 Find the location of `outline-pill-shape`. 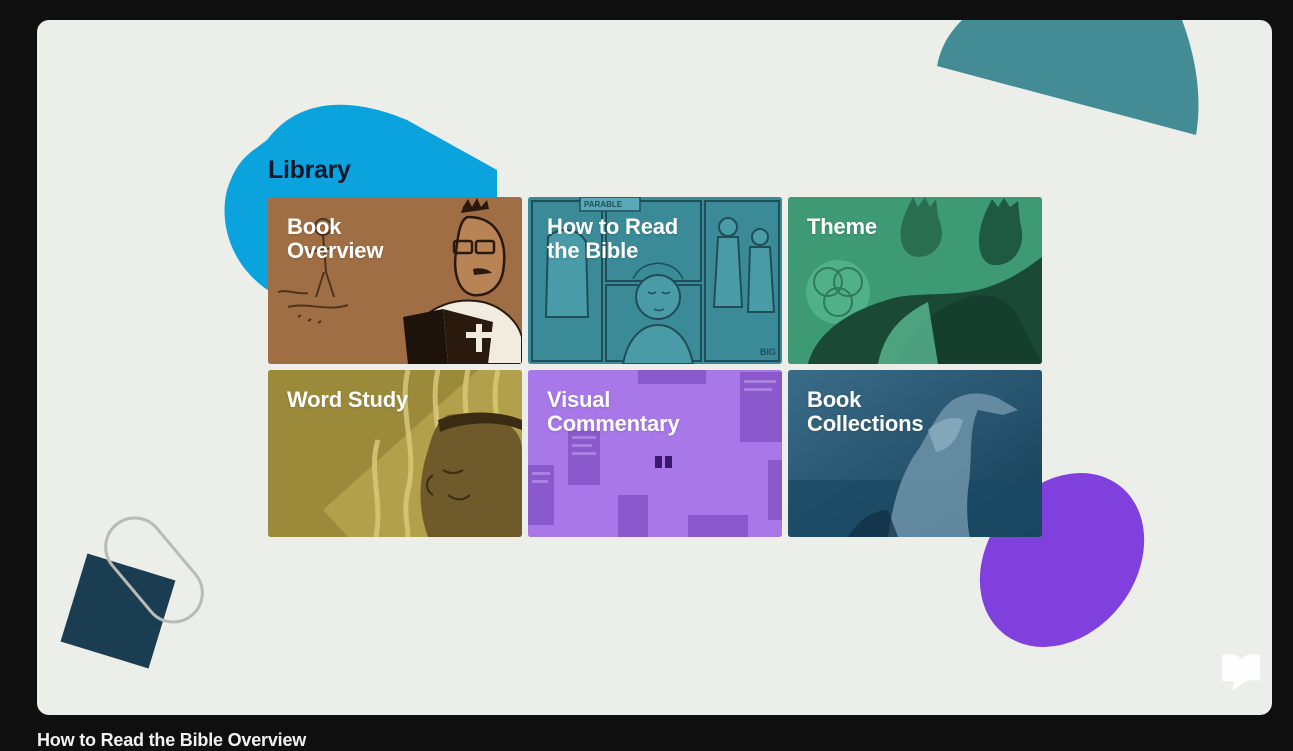

outline-pill-shape is located at coordinates (154, 570).